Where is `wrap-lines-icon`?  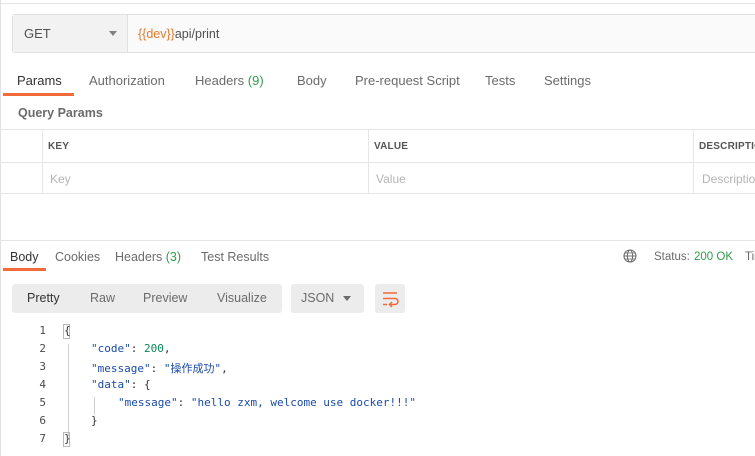
wrap-lines-icon is located at coordinates (391, 300).